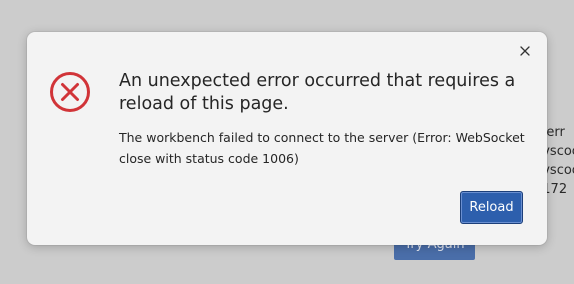  What do you see at coordinates (491, 207) in the screenshot?
I see `reload-button: Reload` at bounding box center [491, 207].